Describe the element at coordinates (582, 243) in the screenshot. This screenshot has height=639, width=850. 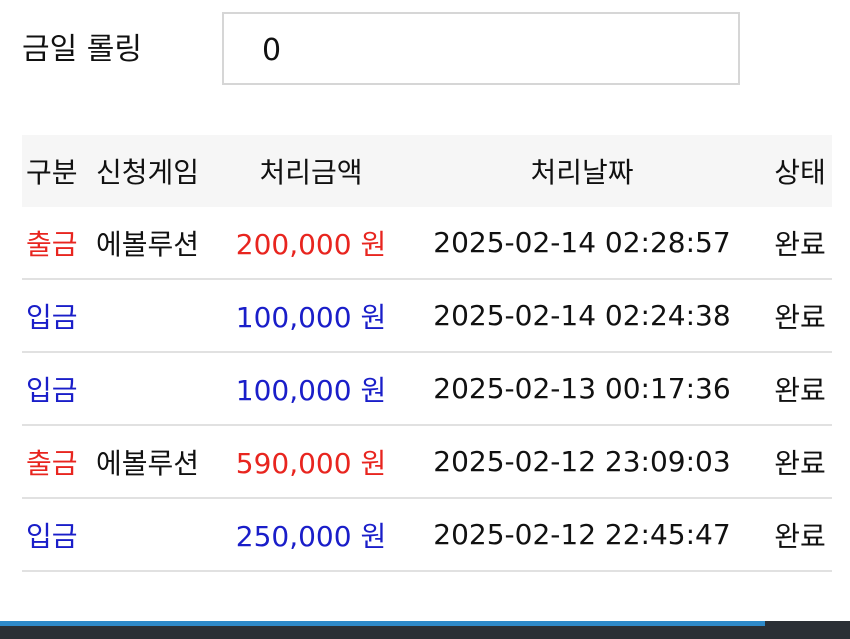
I see `row-date: 2025-02-14 02:28:57` at that location.